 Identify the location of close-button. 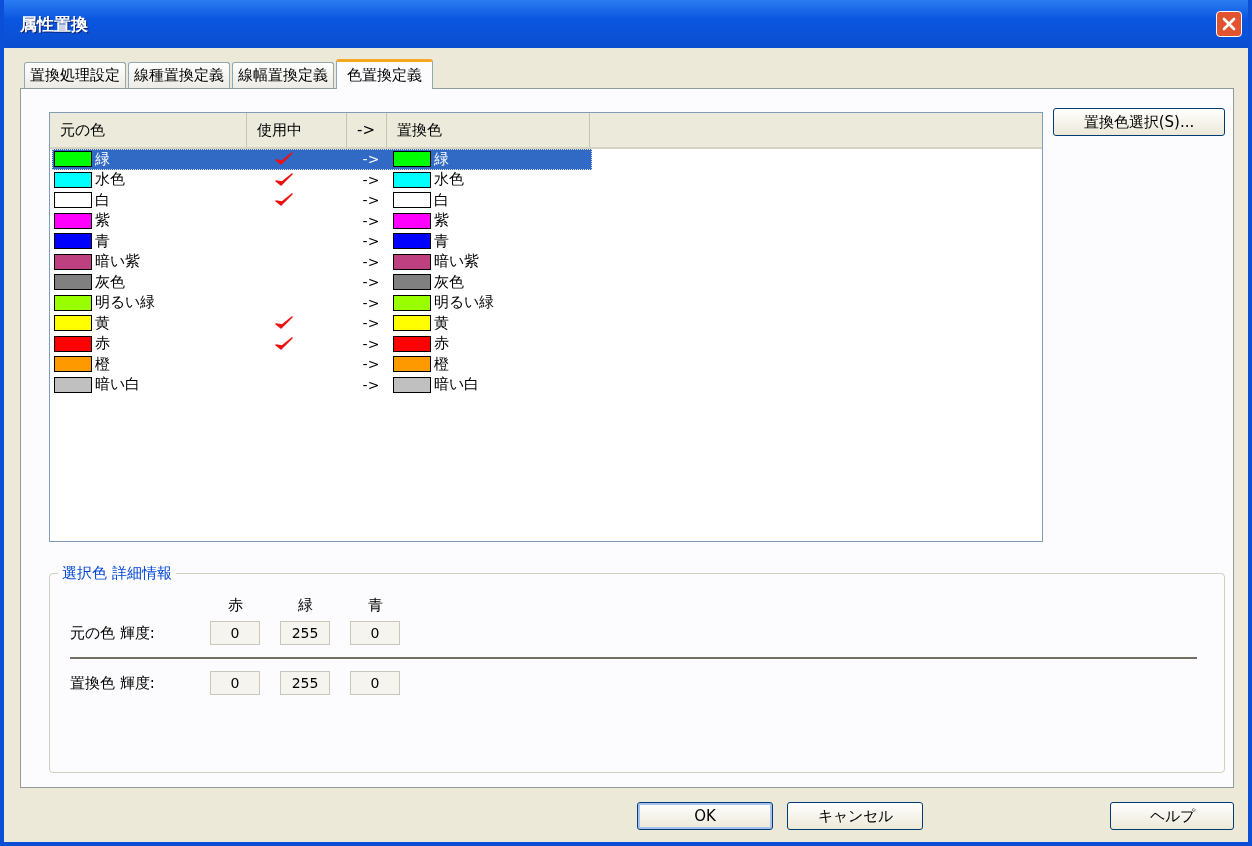
(1229, 24).